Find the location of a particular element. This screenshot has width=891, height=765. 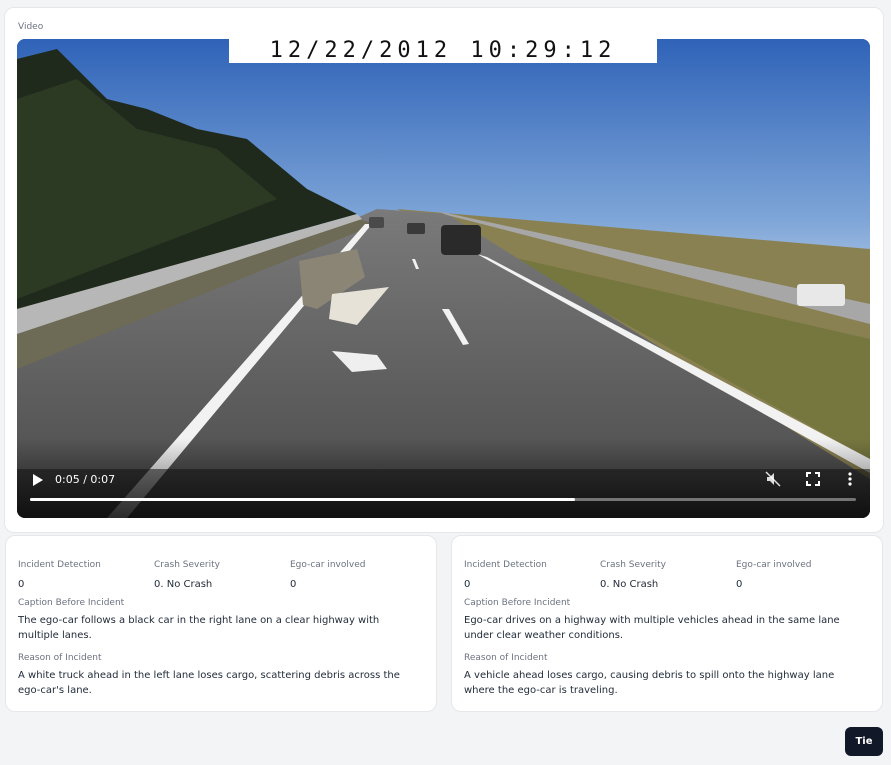

play-icon is located at coordinates (38, 480).